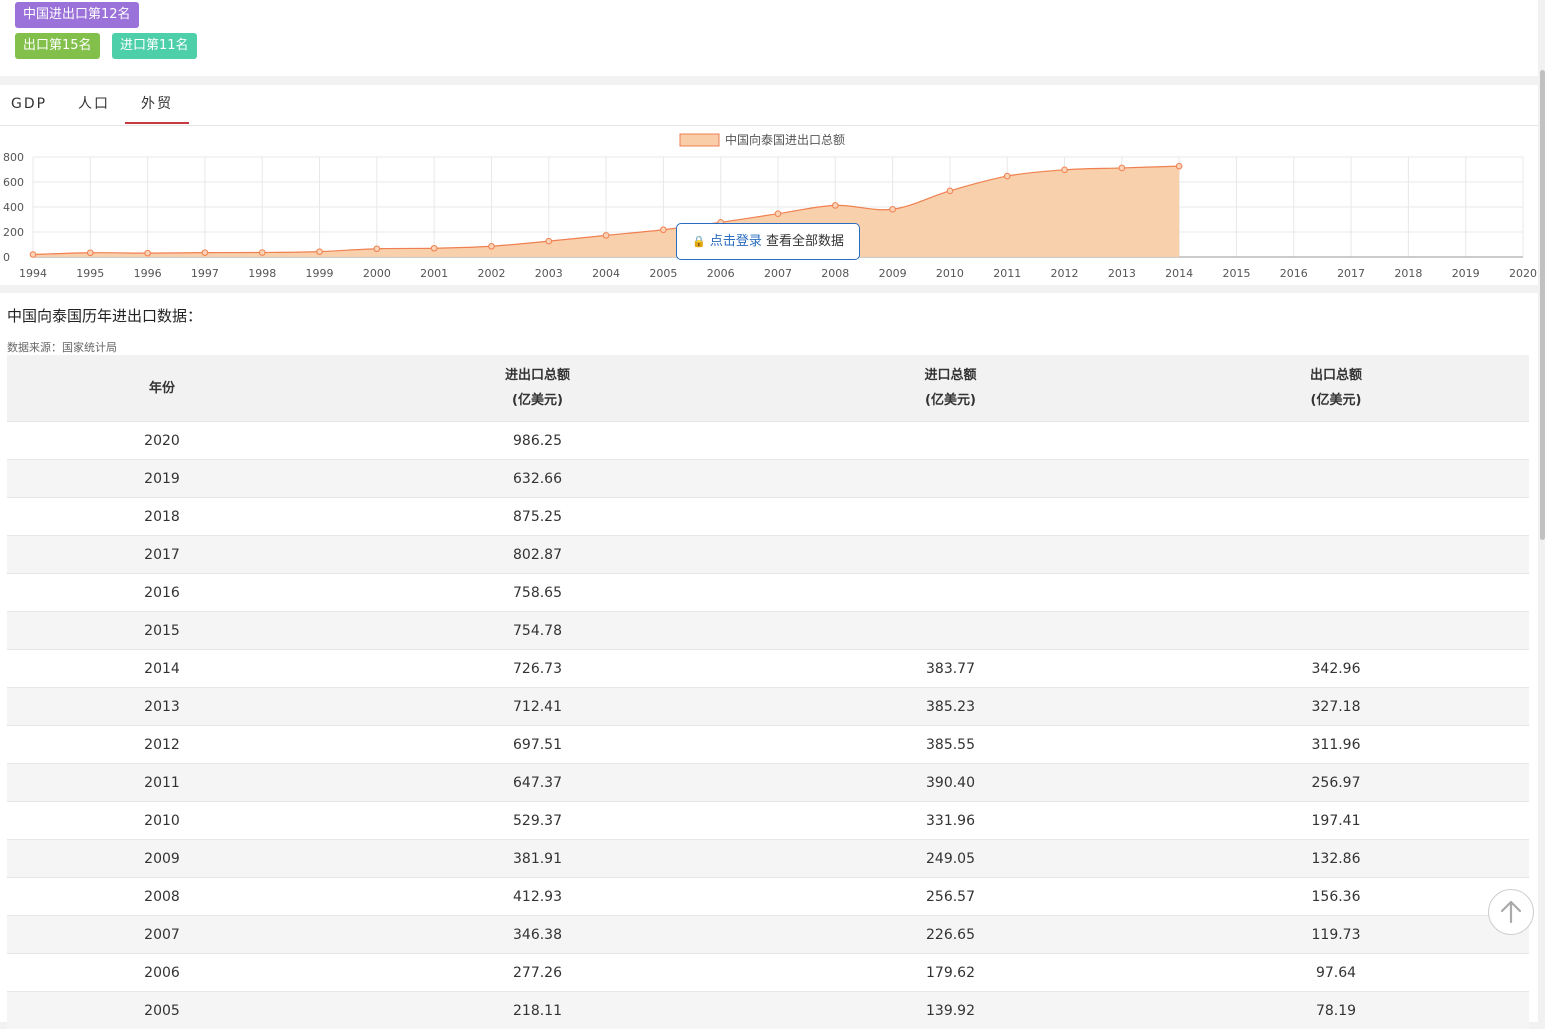 The width and height of the screenshot is (1545, 1029). What do you see at coordinates (205, 273) in the screenshot?
I see `x-tick-label: 1997` at bounding box center [205, 273].